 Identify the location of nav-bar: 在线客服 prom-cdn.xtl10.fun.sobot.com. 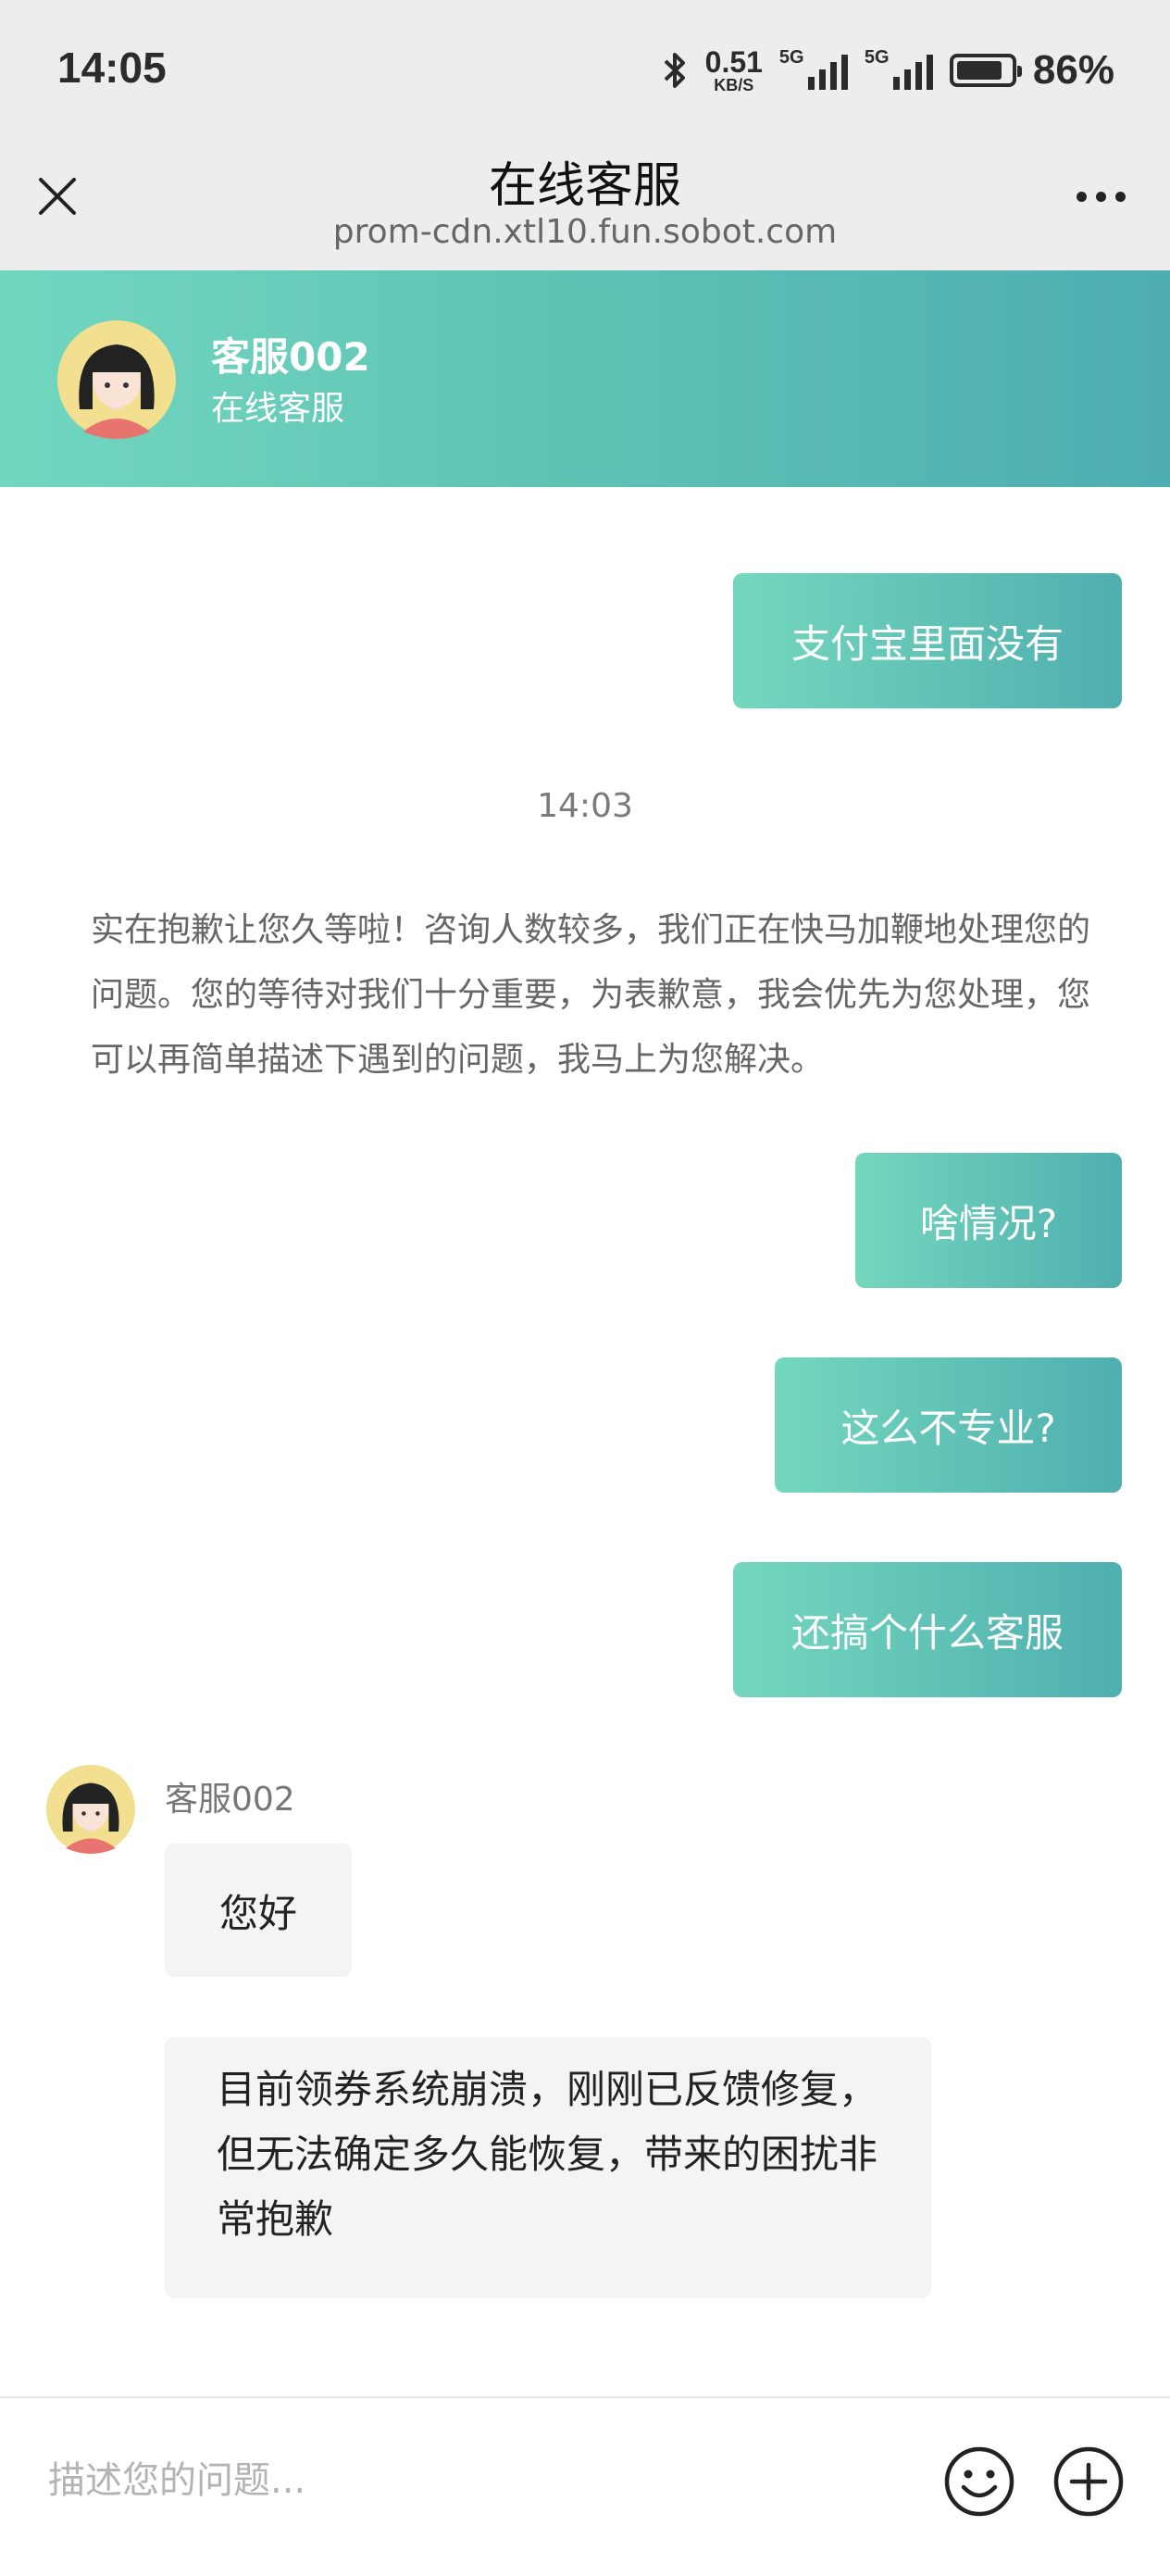
(585, 204).